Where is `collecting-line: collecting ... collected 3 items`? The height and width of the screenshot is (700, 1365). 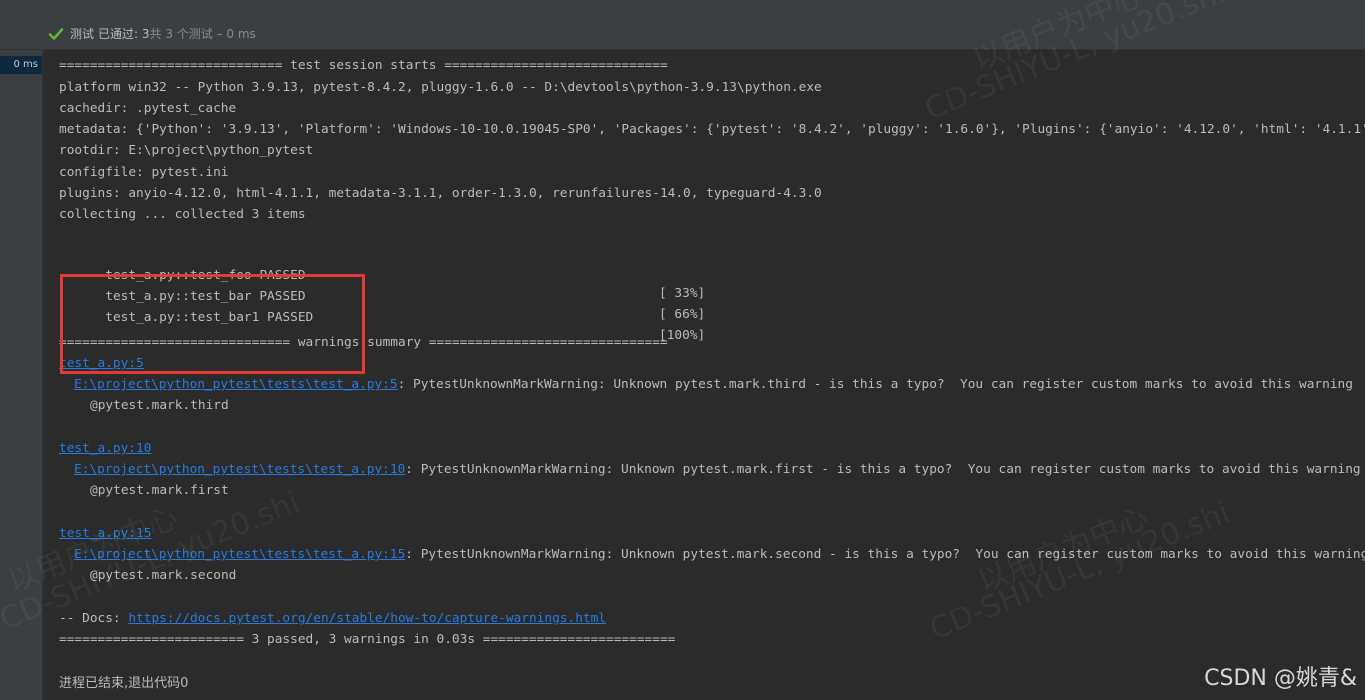
collecting-line: collecting ... collected 3 items is located at coordinates (182, 214).